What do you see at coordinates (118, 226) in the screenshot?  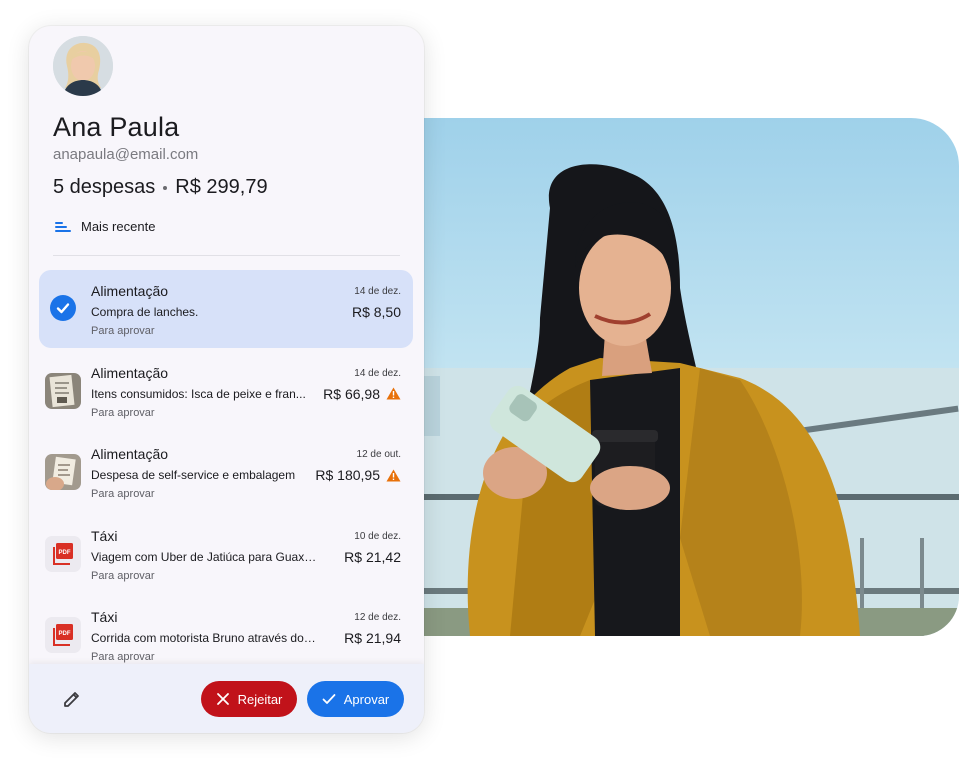 I see `sort-label: Mais recente` at bounding box center [118, 226].